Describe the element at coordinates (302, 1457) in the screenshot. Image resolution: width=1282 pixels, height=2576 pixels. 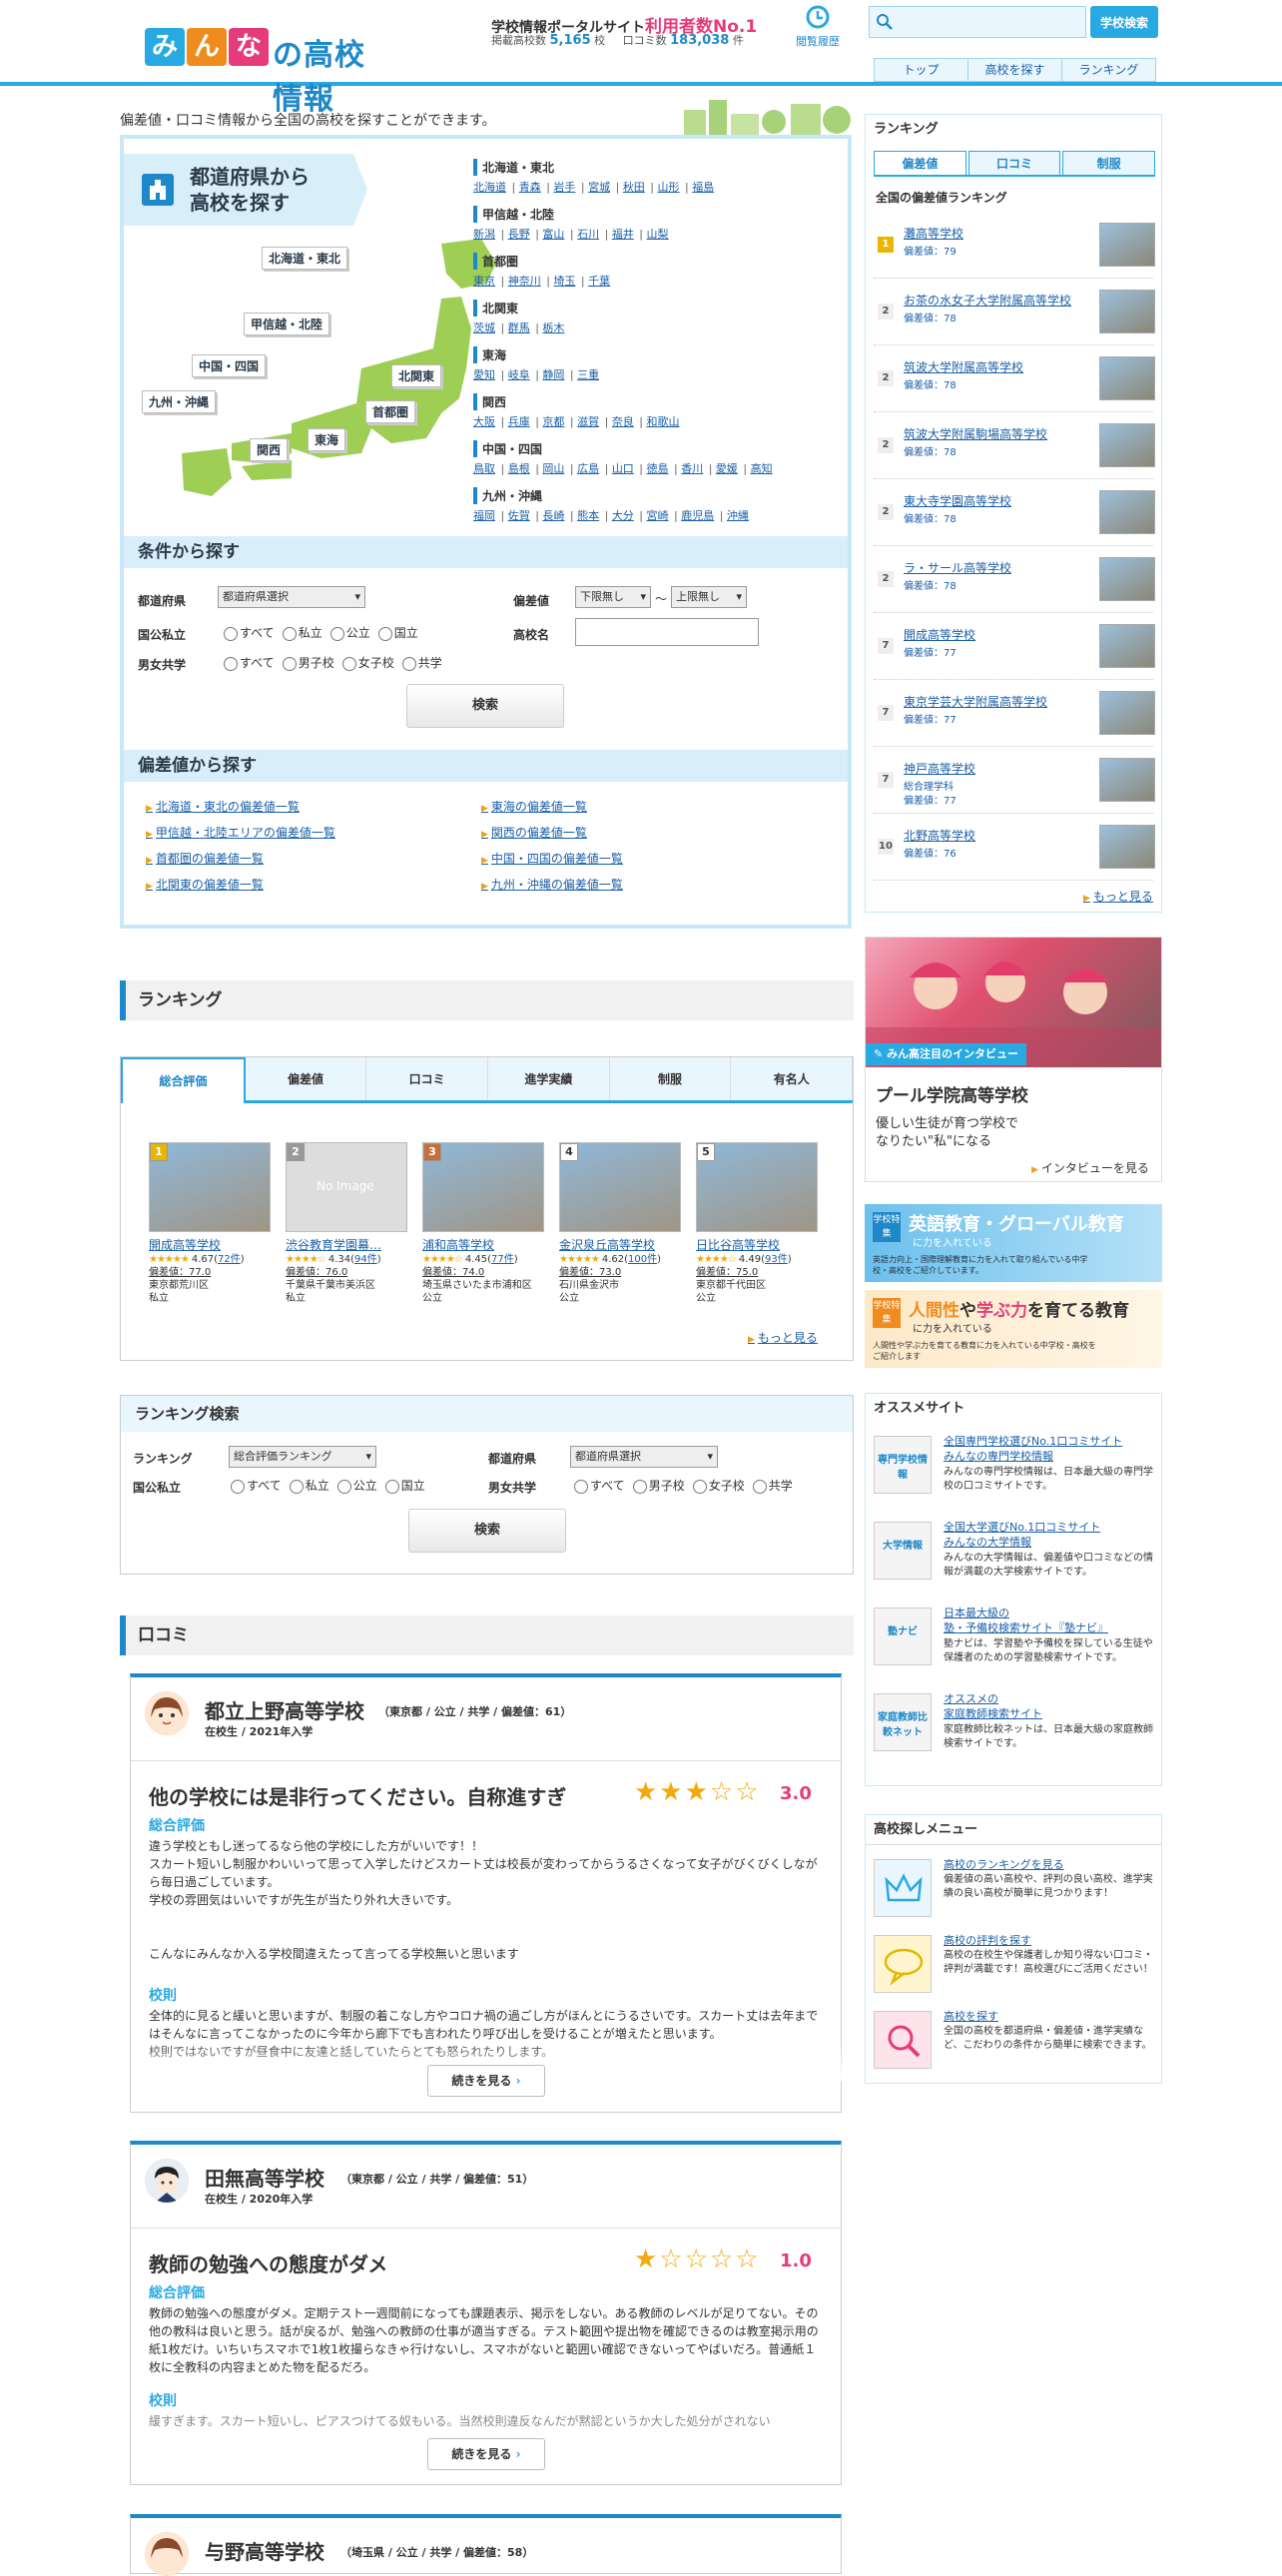
I see `rs-rank-select: 総合評価ランキング` at that location.